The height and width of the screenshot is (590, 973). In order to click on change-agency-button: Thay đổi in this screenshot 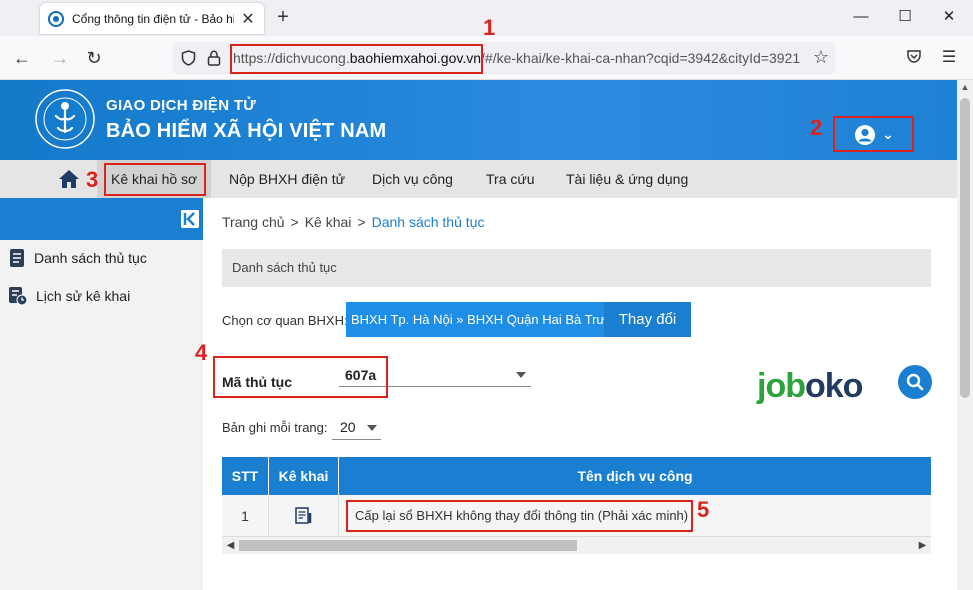, I will do `click(647, 319)`.